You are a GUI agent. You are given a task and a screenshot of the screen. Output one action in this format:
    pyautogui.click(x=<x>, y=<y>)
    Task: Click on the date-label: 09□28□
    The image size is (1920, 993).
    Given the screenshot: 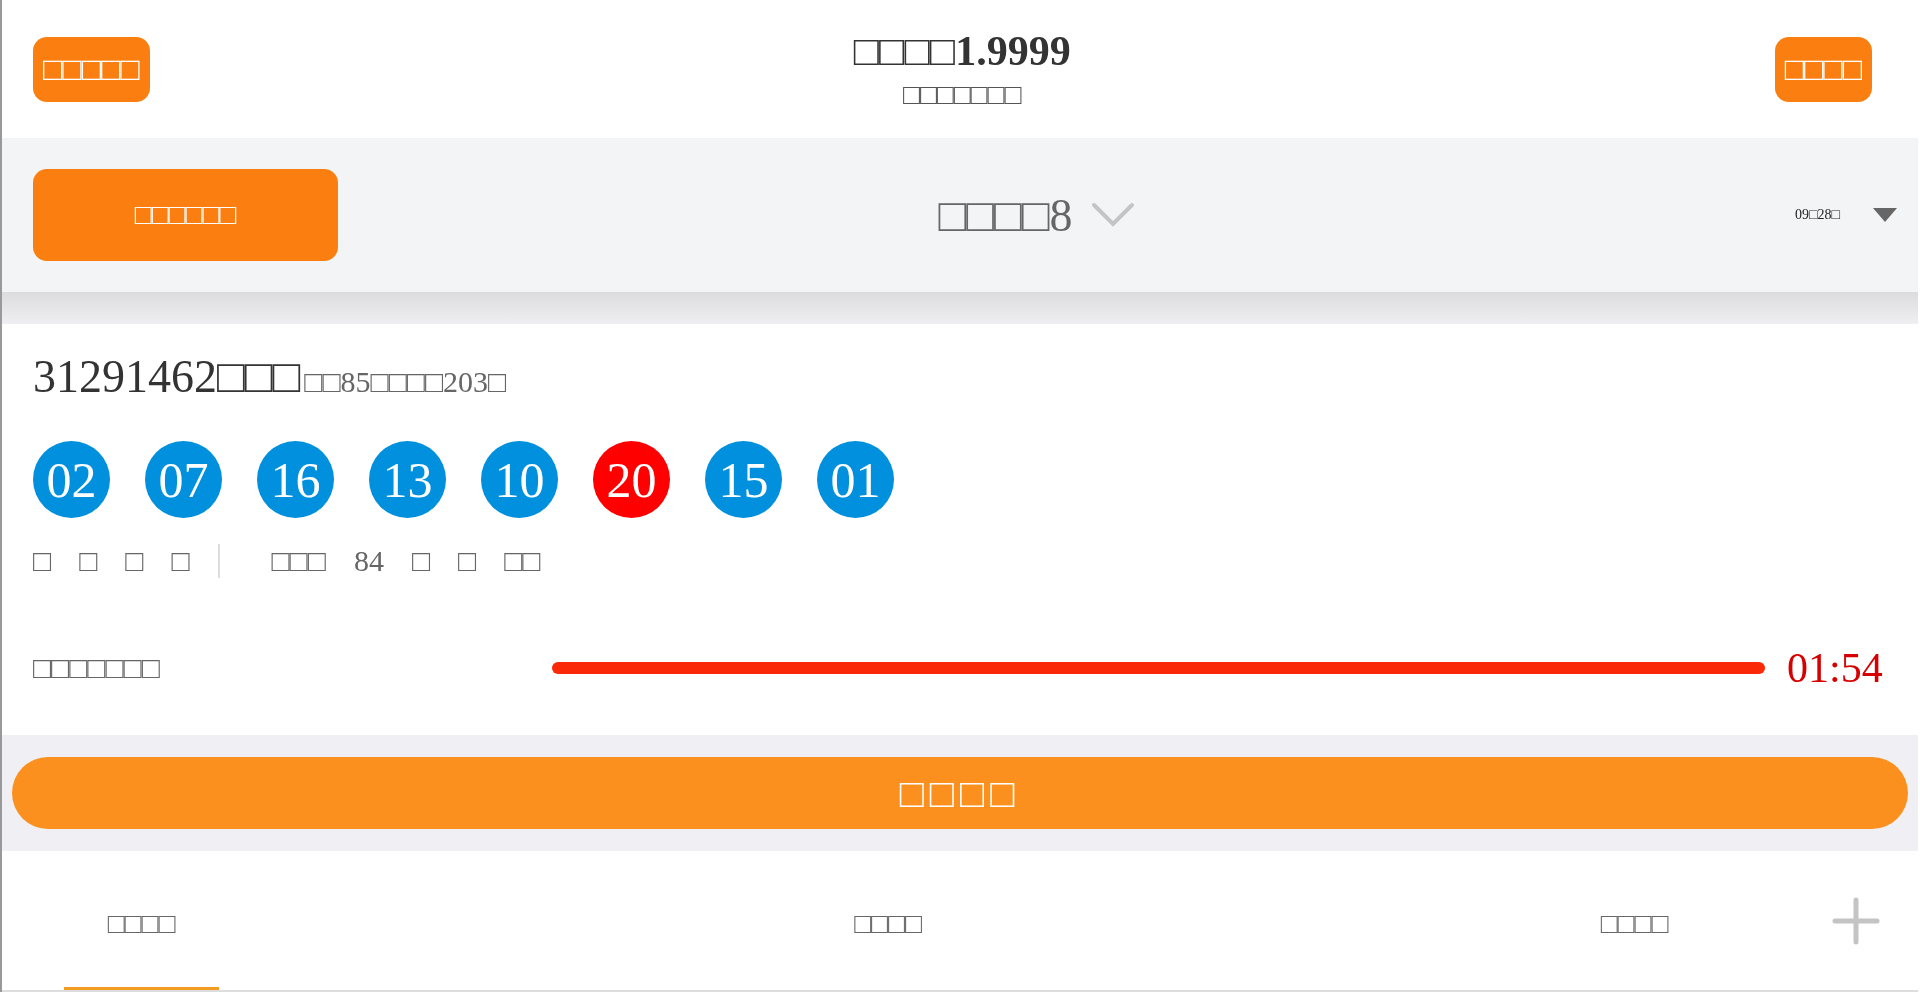 What is the action you would take?
    pyautogui.click(x=1817, y=215)
    